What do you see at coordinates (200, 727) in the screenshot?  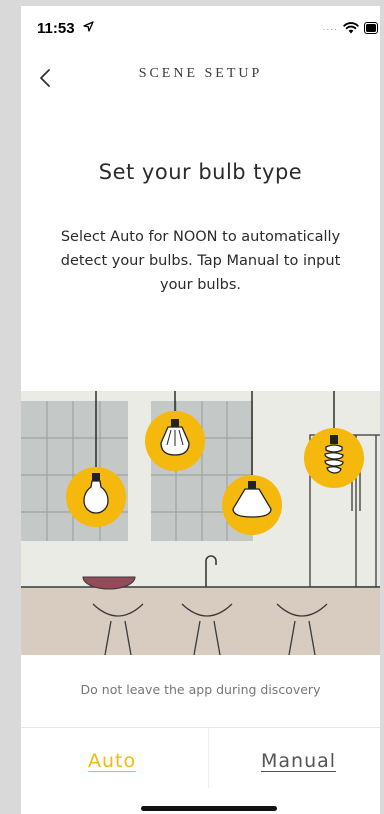 I see `footer-divider` at bounding box center [200, 727].